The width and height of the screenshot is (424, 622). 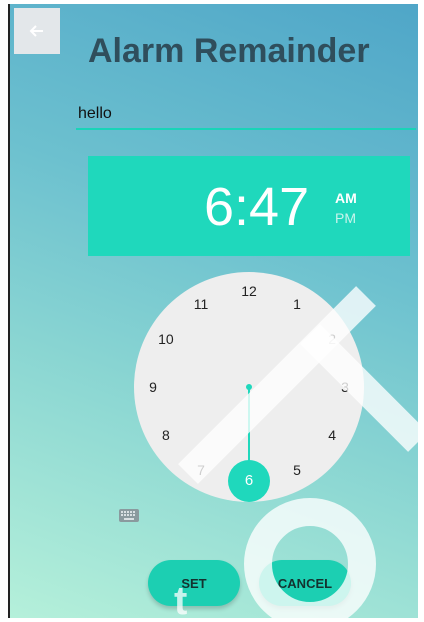 What do you see at coordinates (305, 583) in the screenshot?
I see `cancel-button: CANCEL` at bounding box center [305, 583].